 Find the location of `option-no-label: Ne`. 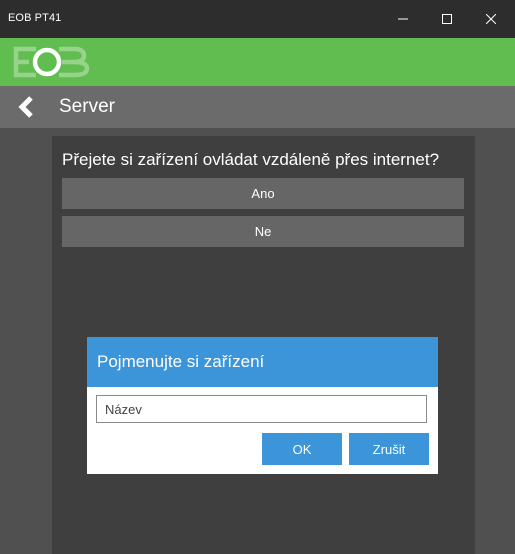

option-no-label: Ne is located at coordinates (263, 231).